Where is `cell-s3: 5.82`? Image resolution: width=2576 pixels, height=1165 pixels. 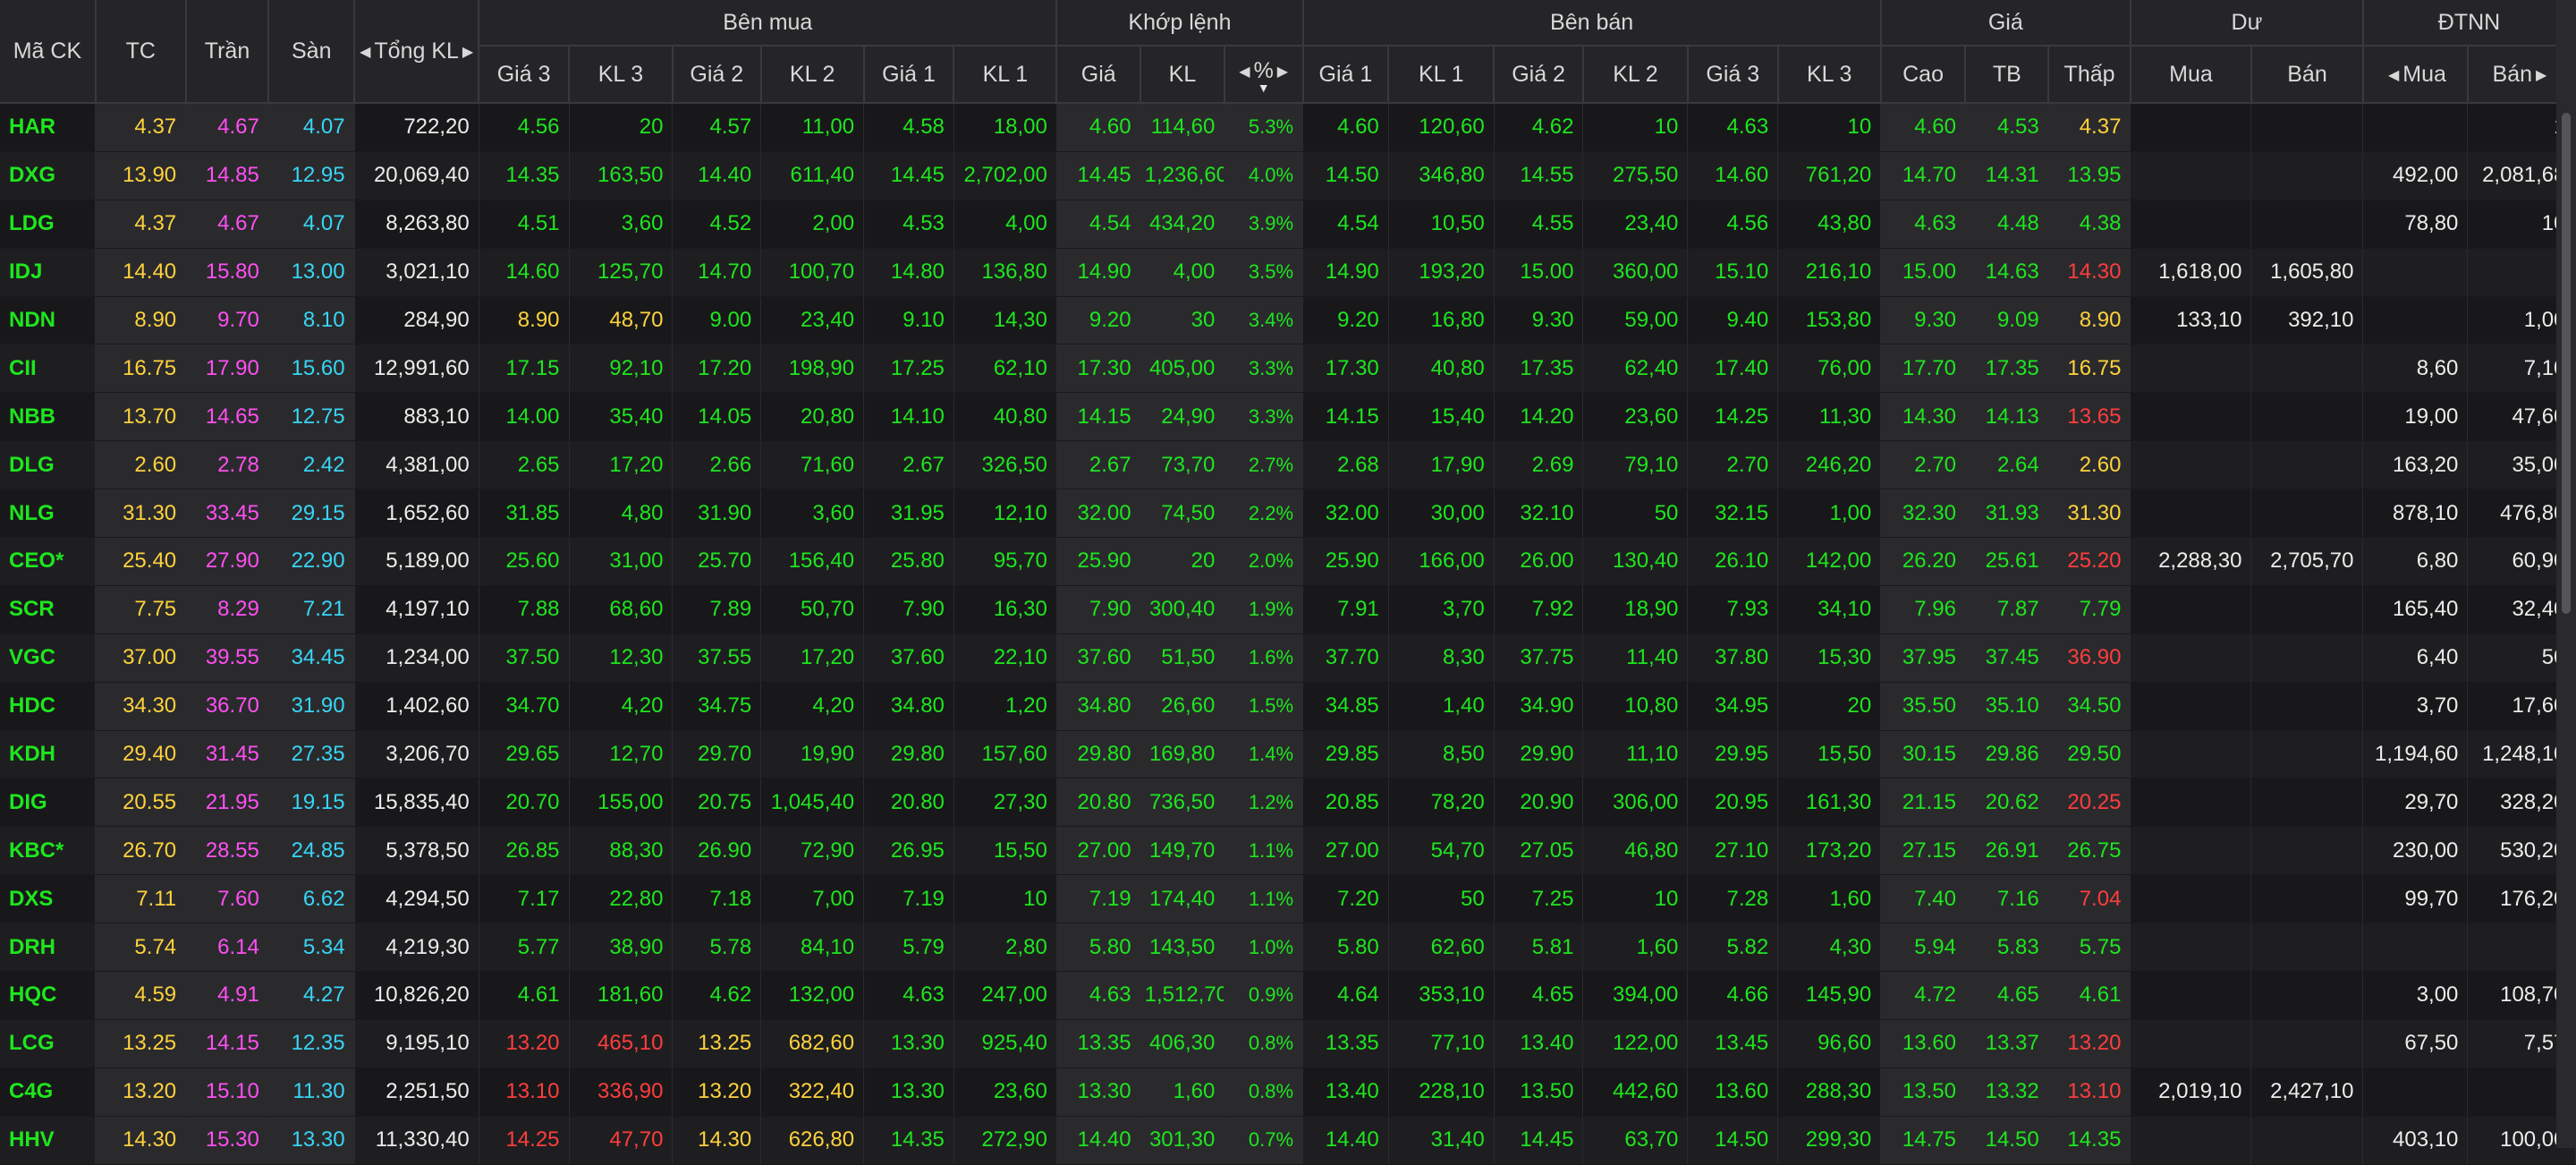 cell-s3: 5.82 is located at coordinates (1733, 948).